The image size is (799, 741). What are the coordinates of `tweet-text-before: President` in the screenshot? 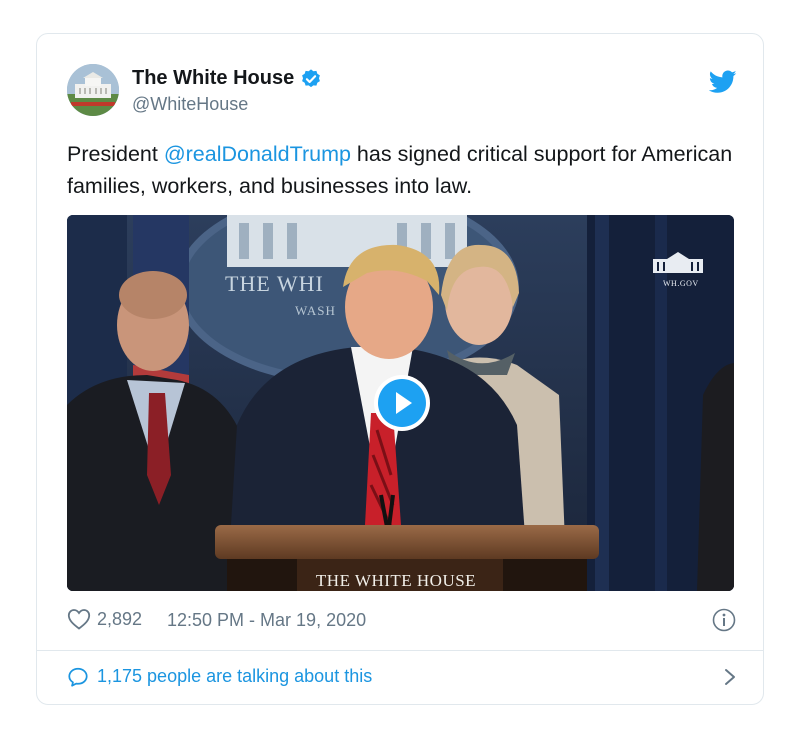 It's located at (115, 154).